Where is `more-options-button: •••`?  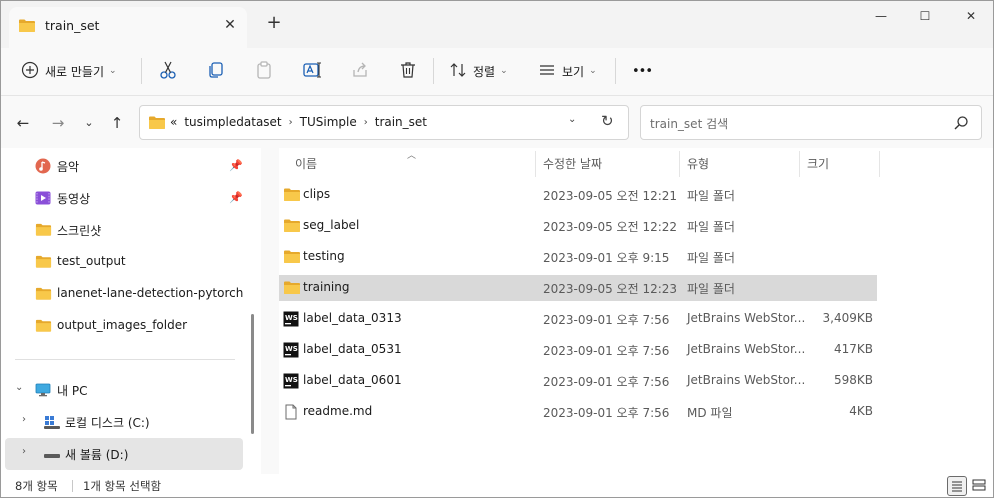
more-options-button: ••• is located at coordinates (642, 71).